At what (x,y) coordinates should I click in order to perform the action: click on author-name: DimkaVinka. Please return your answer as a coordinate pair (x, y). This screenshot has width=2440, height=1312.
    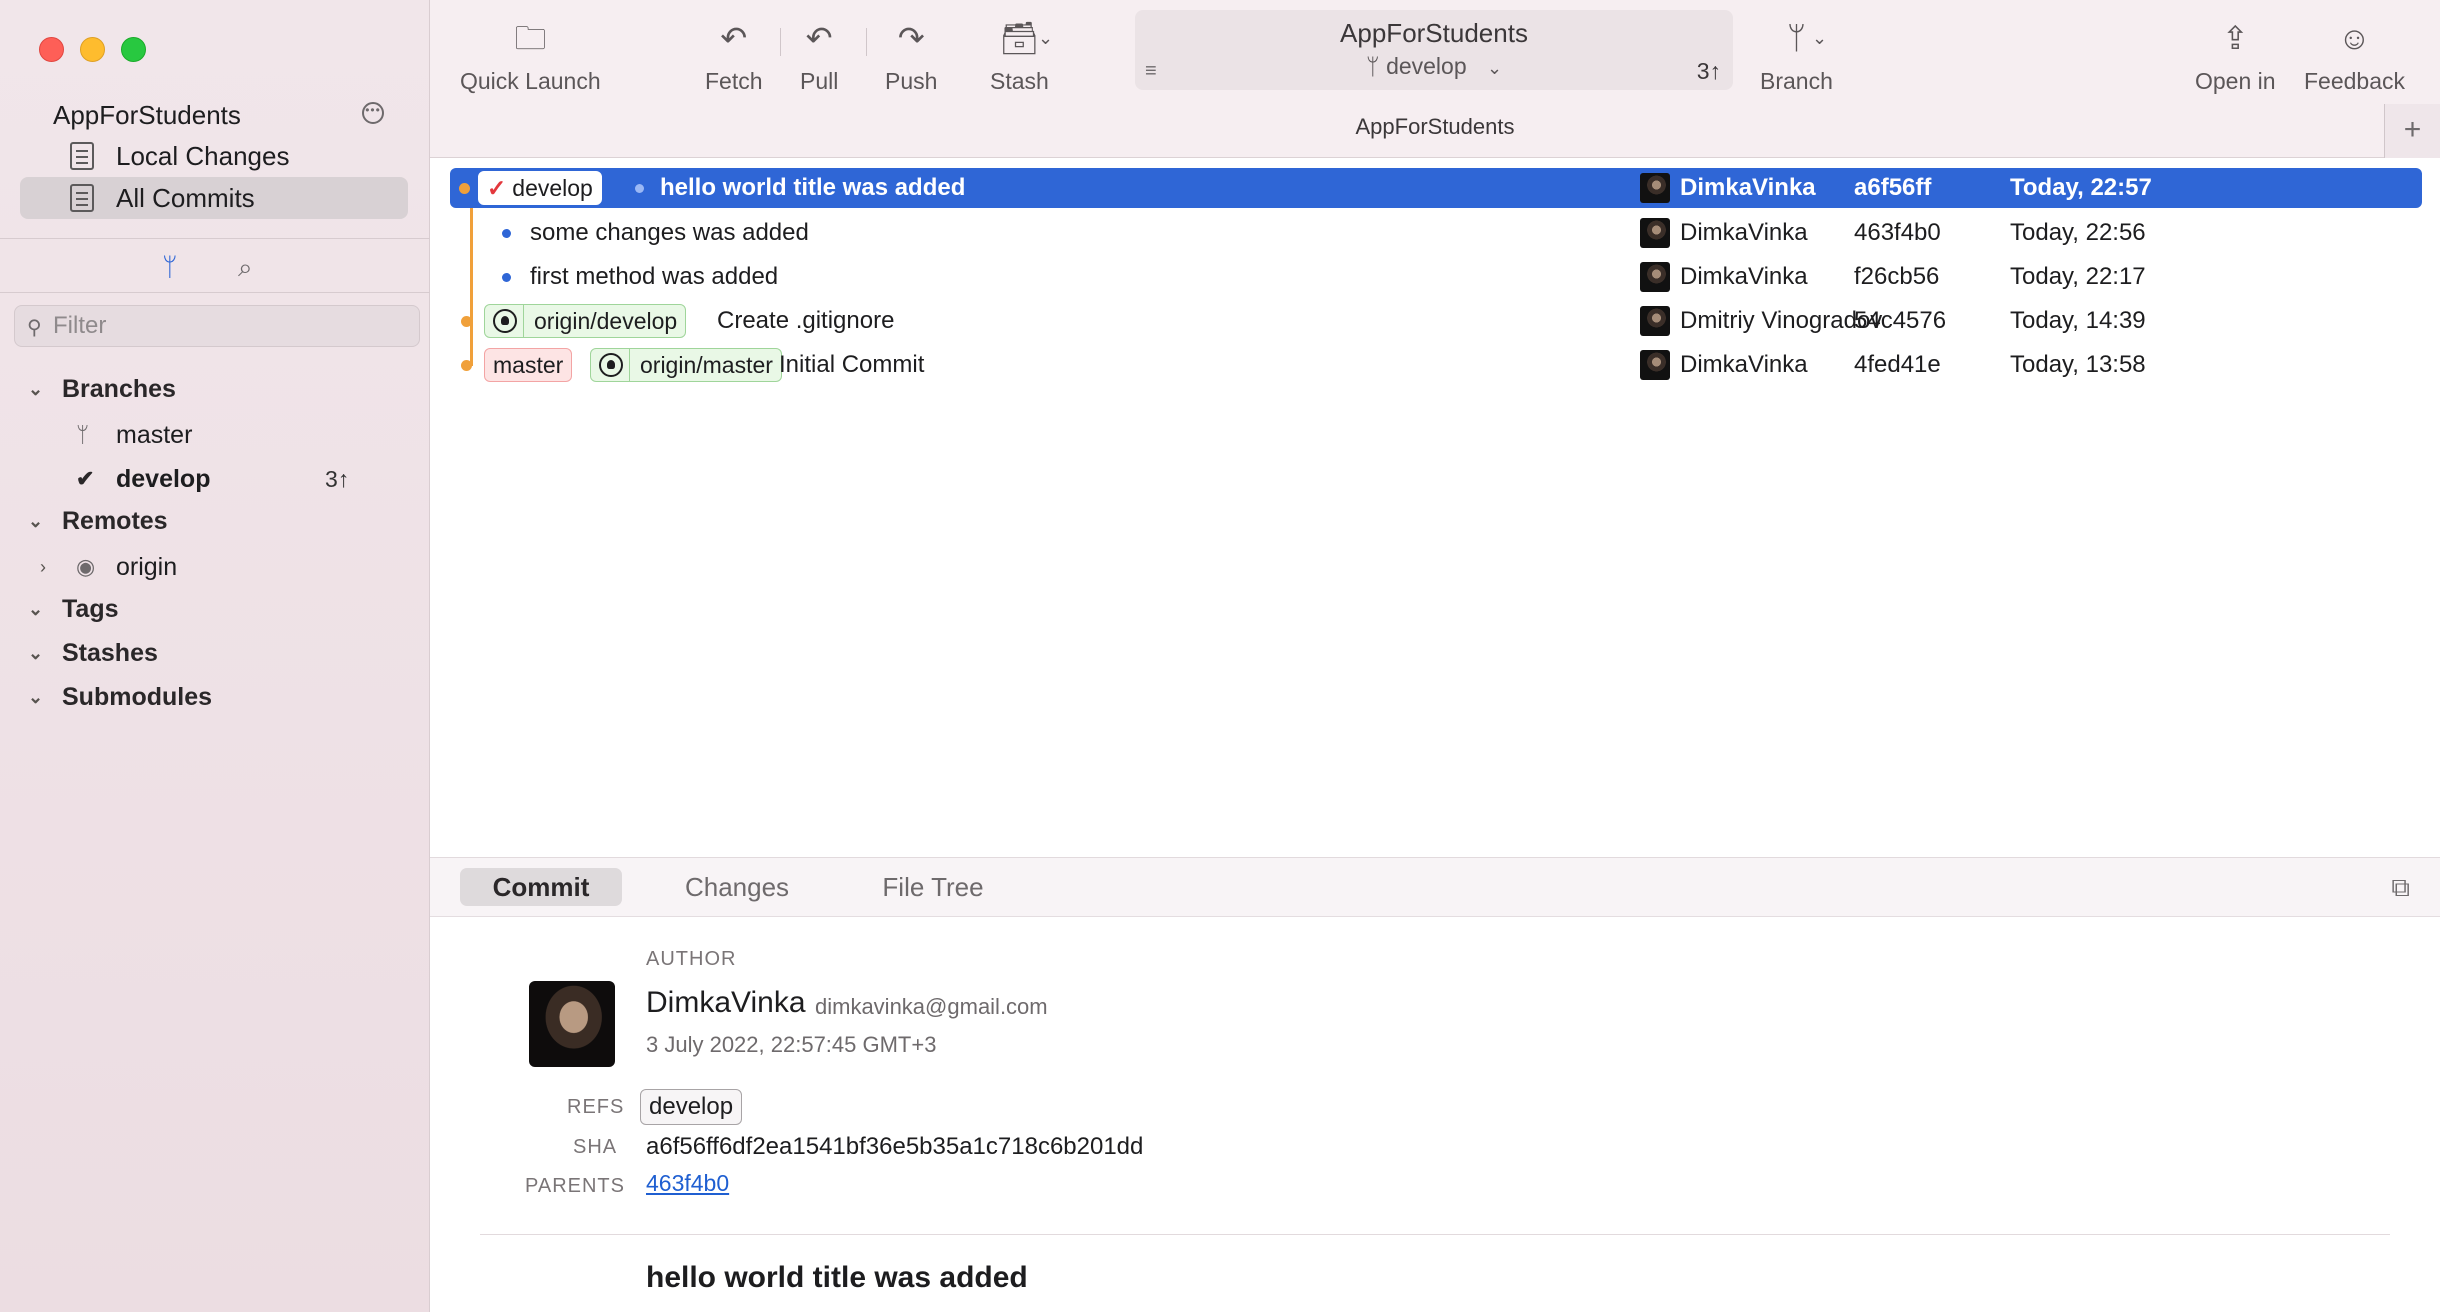
    Looking at the image, I should click on (726, 1002).